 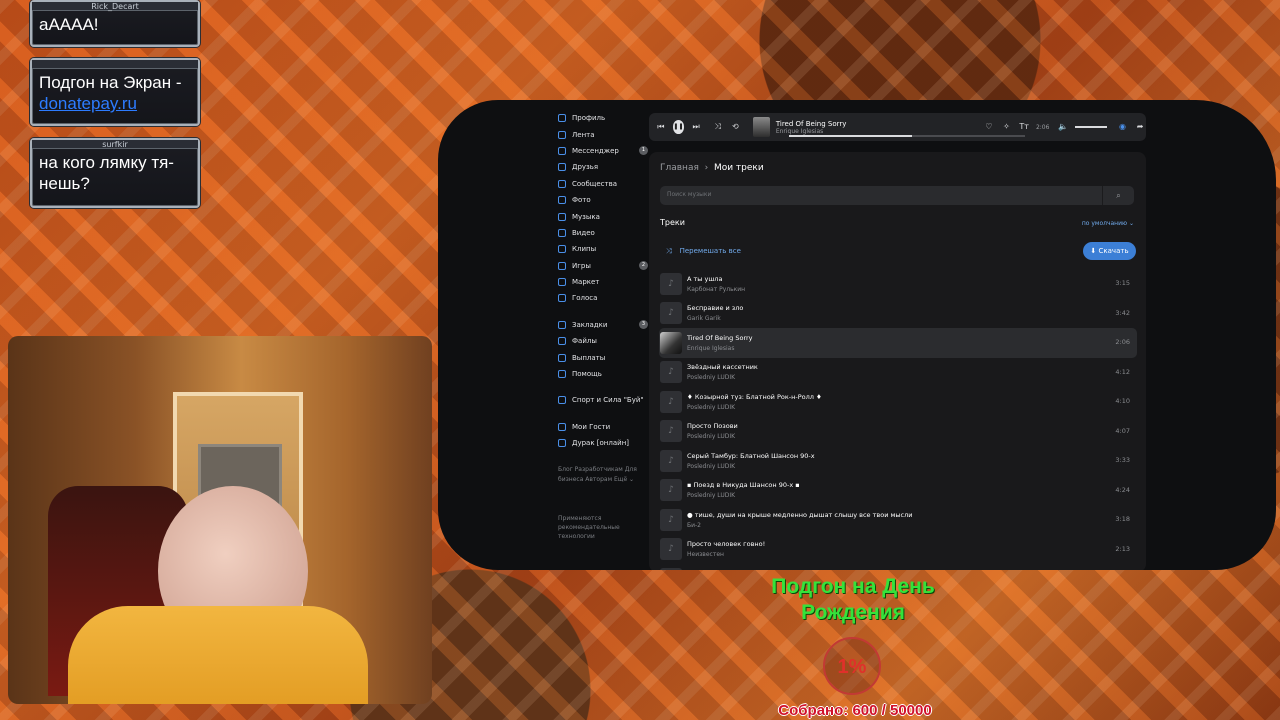 I want to click on broadcast-icon: ◉, so click(x=1123, y=127).